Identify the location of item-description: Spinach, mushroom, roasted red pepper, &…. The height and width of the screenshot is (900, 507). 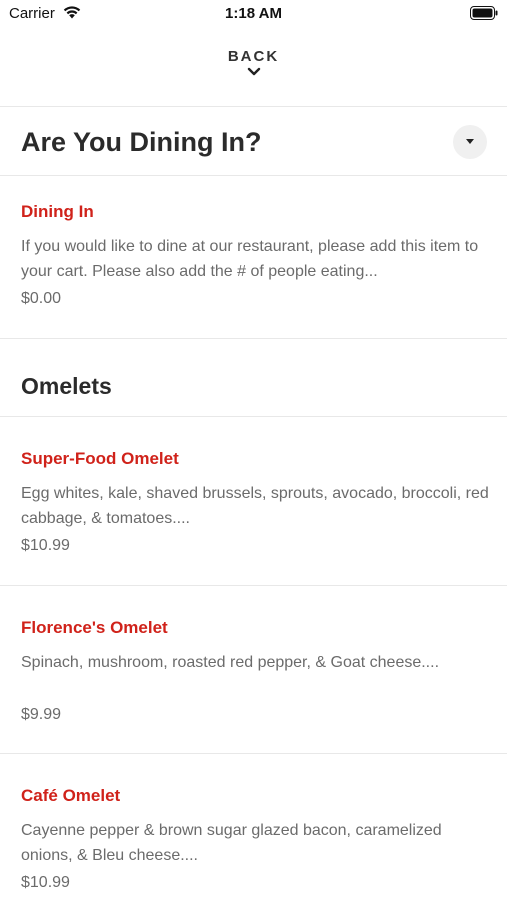
(230, 662).